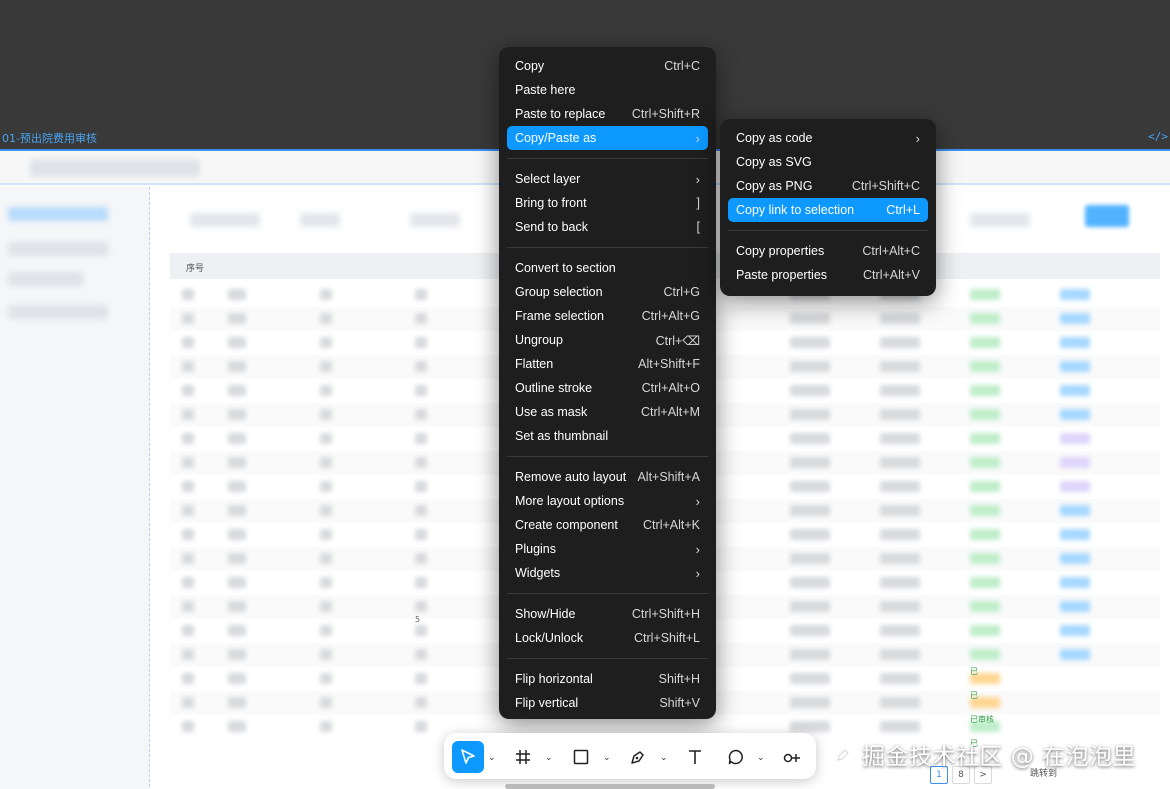  I want to click on comment-tool-caret-icon: ⌄, so click(761, 757).